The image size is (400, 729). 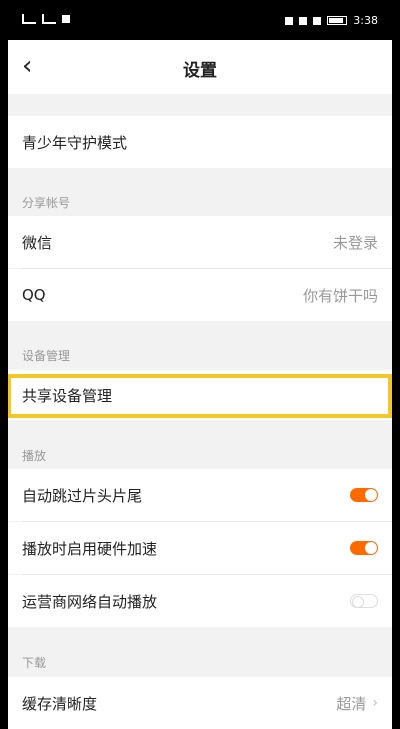 I want to click on cache-quality-value: 超清, so click(x=351, y=703).